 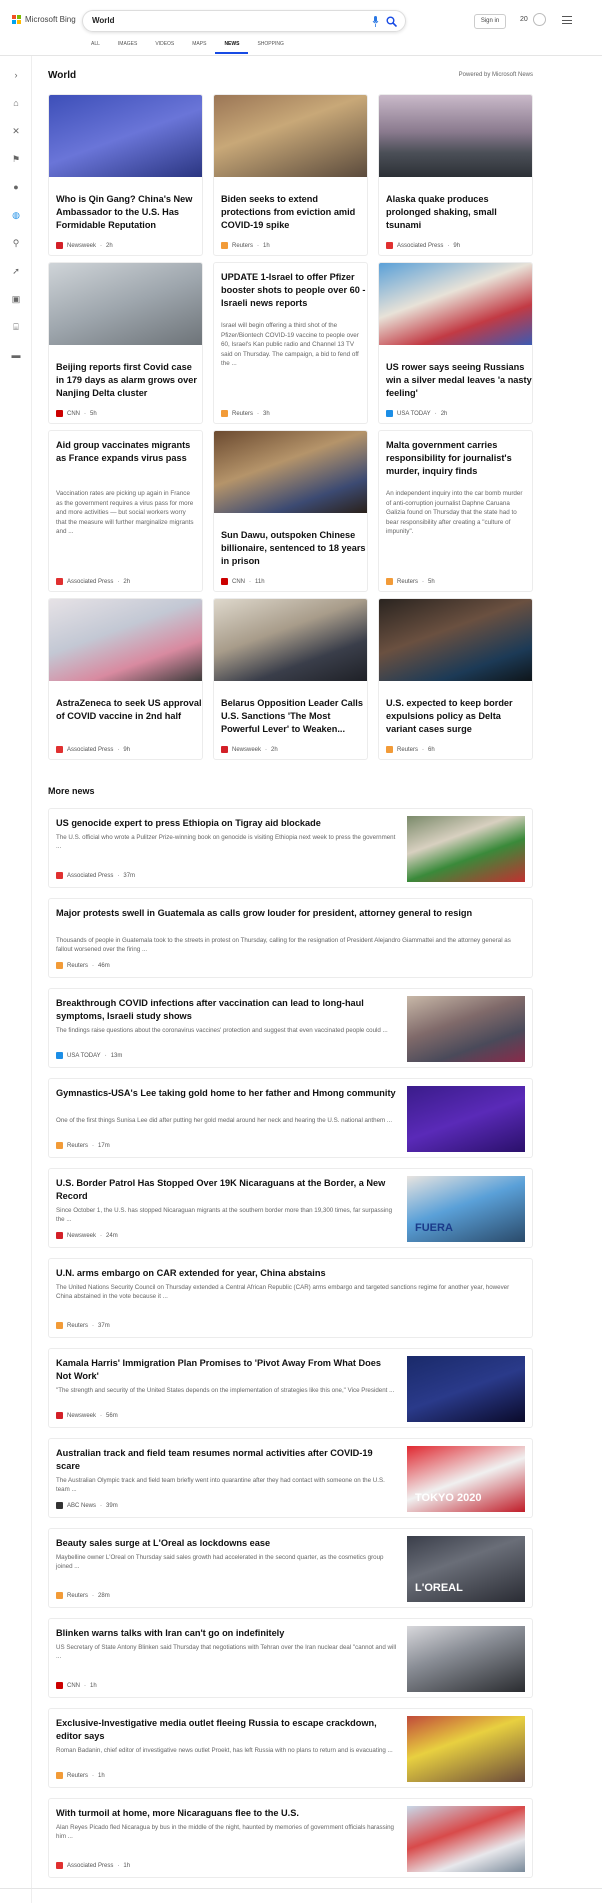 I want to click on news-card-source: CNN · 5h, so click(x=76, y=413).